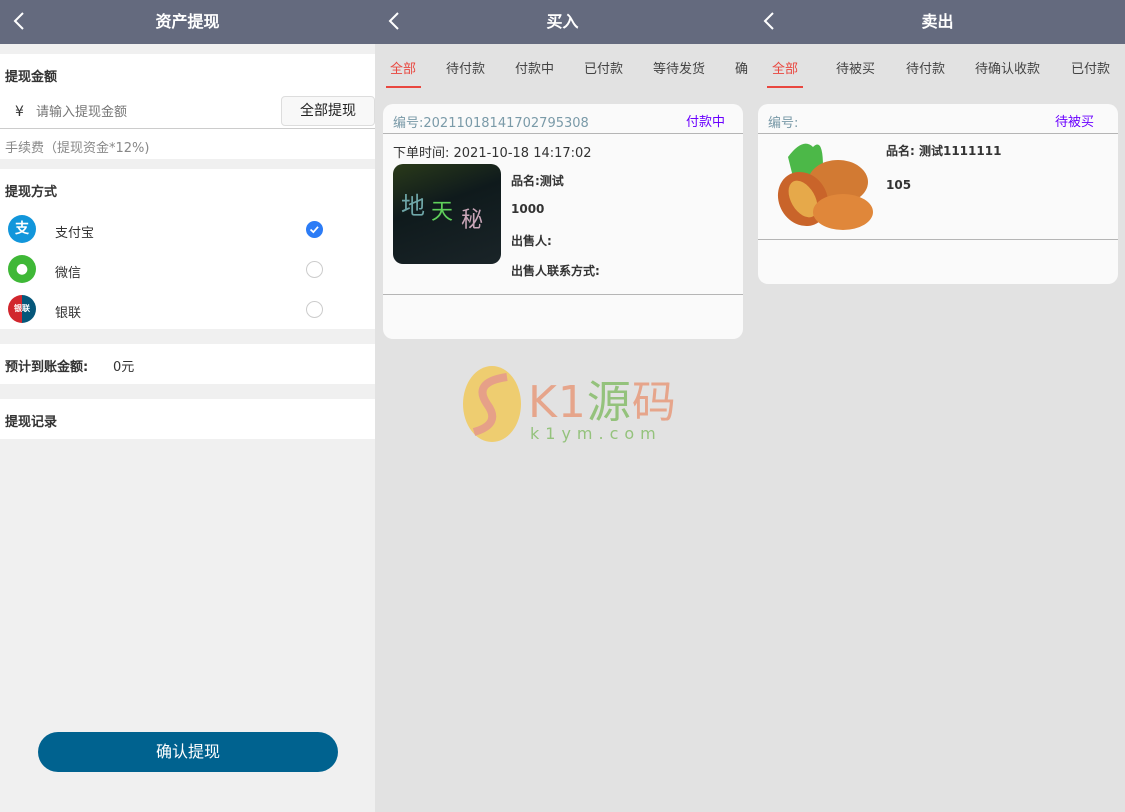 This screenshot has height=812, width=1125. Describe the element at coordinates (314, 269) in the screenshot. I see `radio-wechat` at that location.